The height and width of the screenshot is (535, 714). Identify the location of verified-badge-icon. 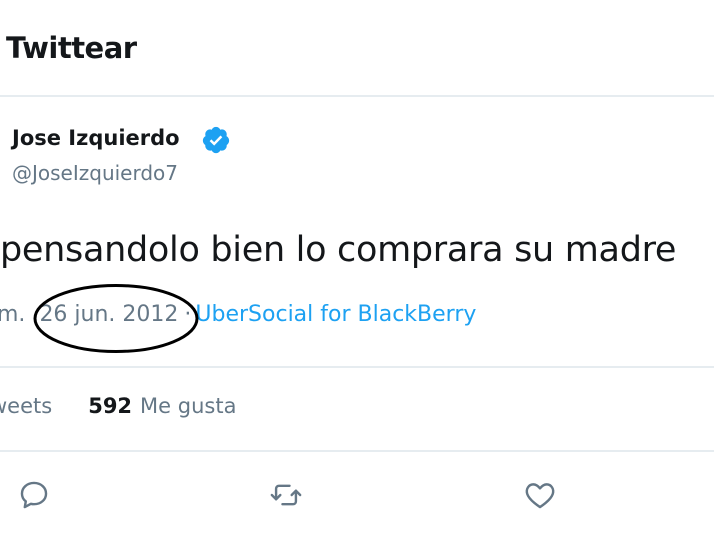
(216, 140).